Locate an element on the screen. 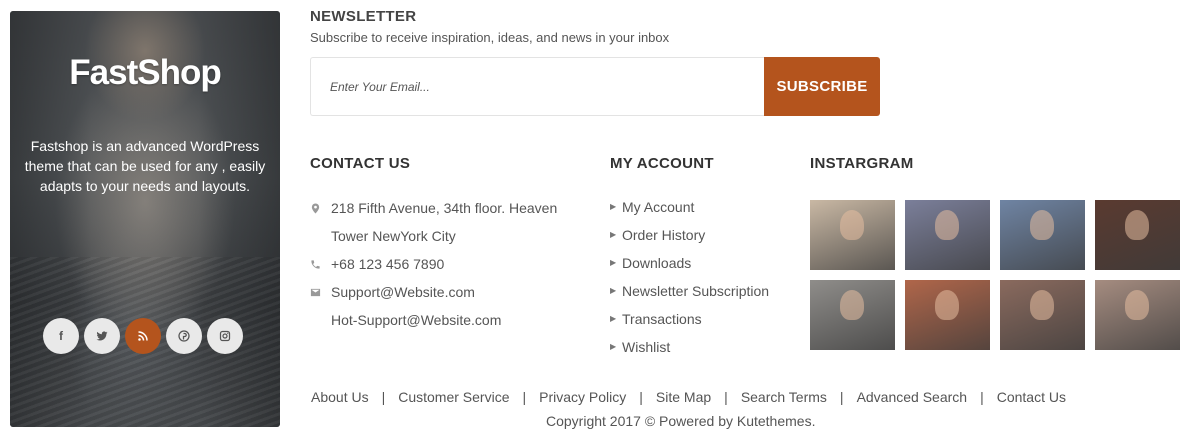  map-pin-icon is located at coordinates (320, 208).